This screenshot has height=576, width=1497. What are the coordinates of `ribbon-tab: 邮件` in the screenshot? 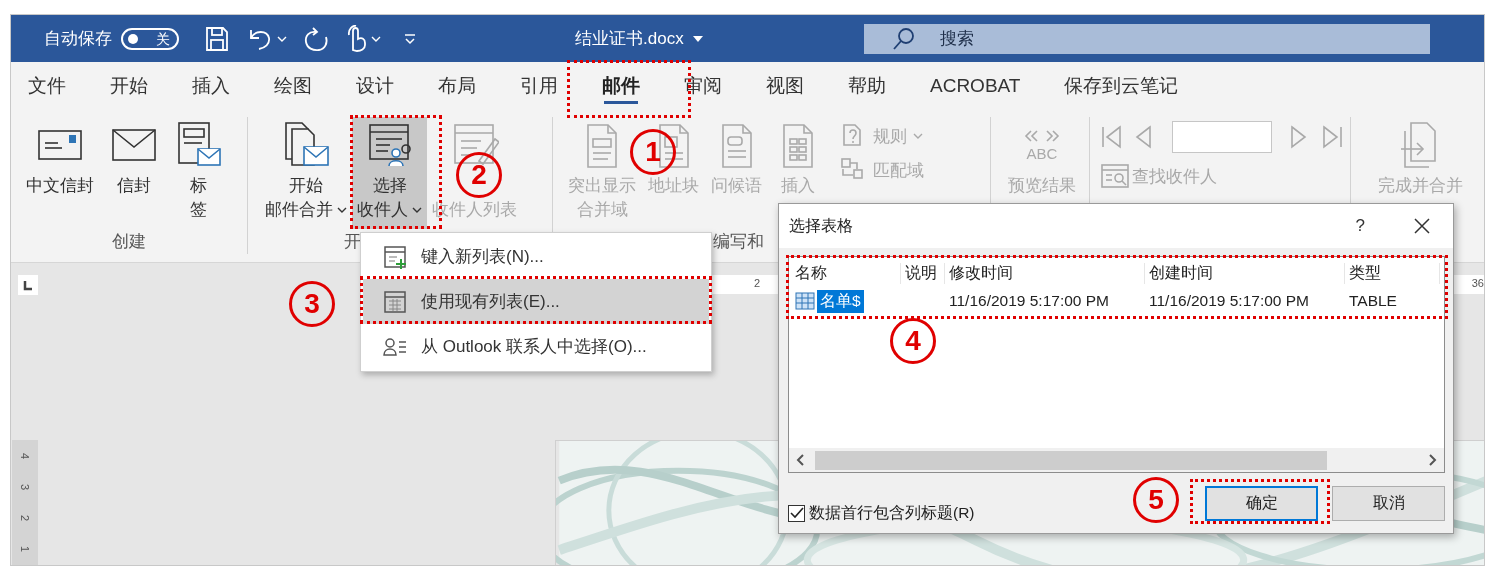 It's located at (621, 86).